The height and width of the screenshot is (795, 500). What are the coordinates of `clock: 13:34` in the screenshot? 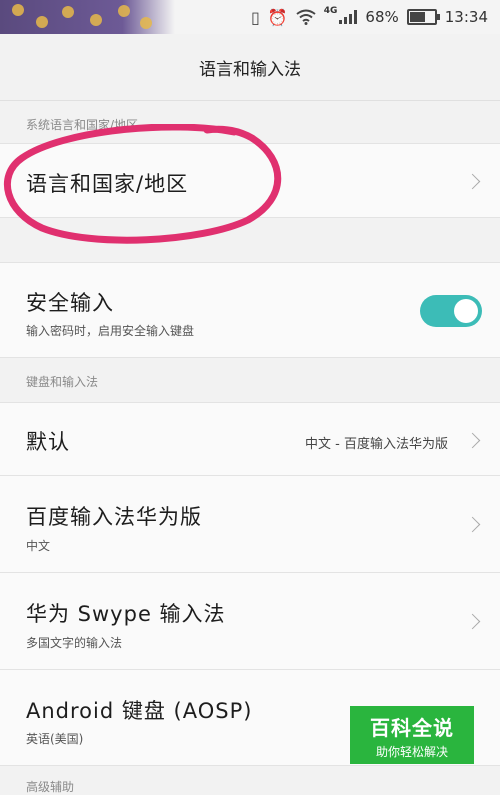 It's located at (466, 17).